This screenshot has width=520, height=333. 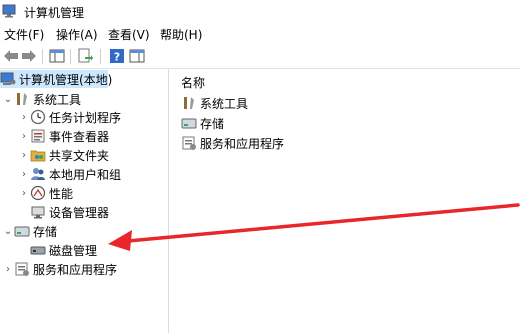 What do you see at coordinates (224, 103) in the screenshot?
I see `list-item-label: 系统工具` at bounding box center [224, 103].